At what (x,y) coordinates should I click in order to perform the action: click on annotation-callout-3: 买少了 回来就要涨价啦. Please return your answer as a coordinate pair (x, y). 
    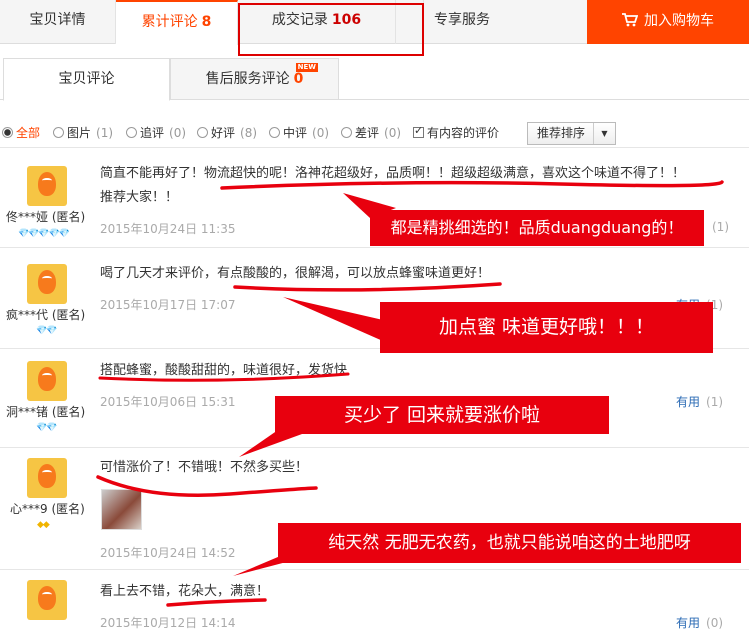
    Looking at the image, I should click on (442, 415).